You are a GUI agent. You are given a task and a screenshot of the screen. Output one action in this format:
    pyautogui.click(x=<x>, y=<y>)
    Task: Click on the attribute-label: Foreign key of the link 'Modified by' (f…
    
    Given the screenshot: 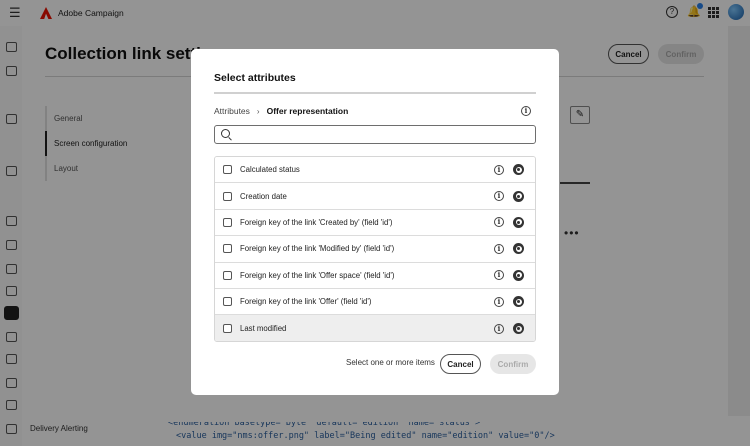 What is the action you would take?
    pyautogui.click(x=317, y=249)
    